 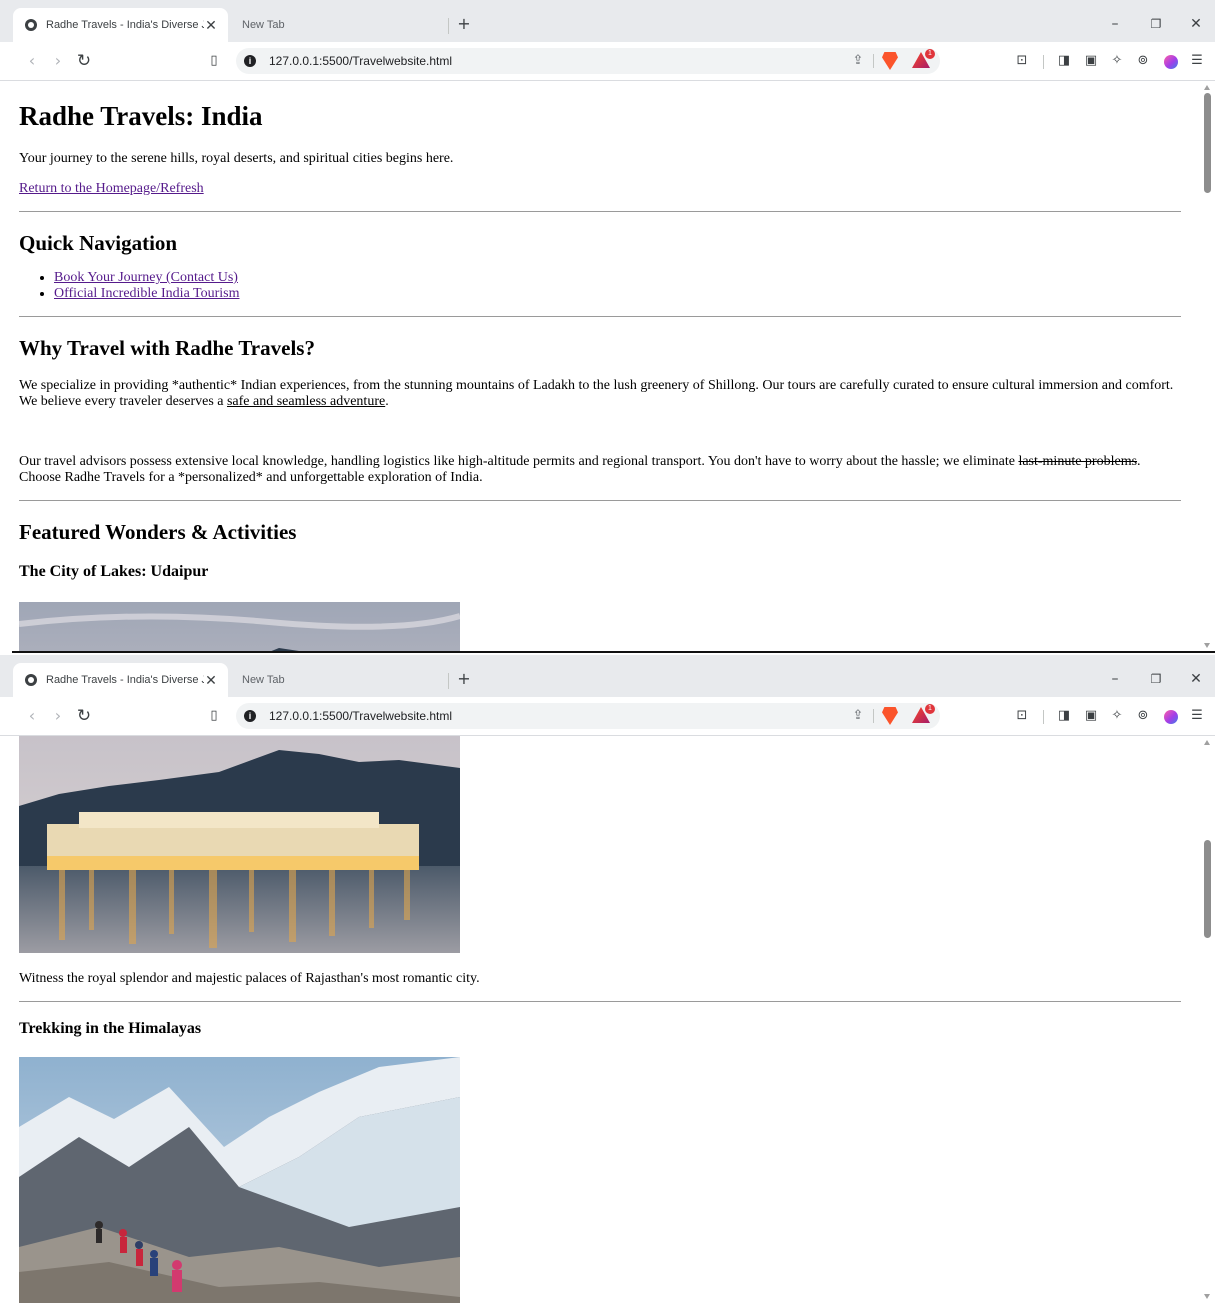 What do you see at coordinates (114, 571) in the screenshot?
I see `udaipur-title: The City of Lakes: Udaipur` at bounding box center [114, 571].